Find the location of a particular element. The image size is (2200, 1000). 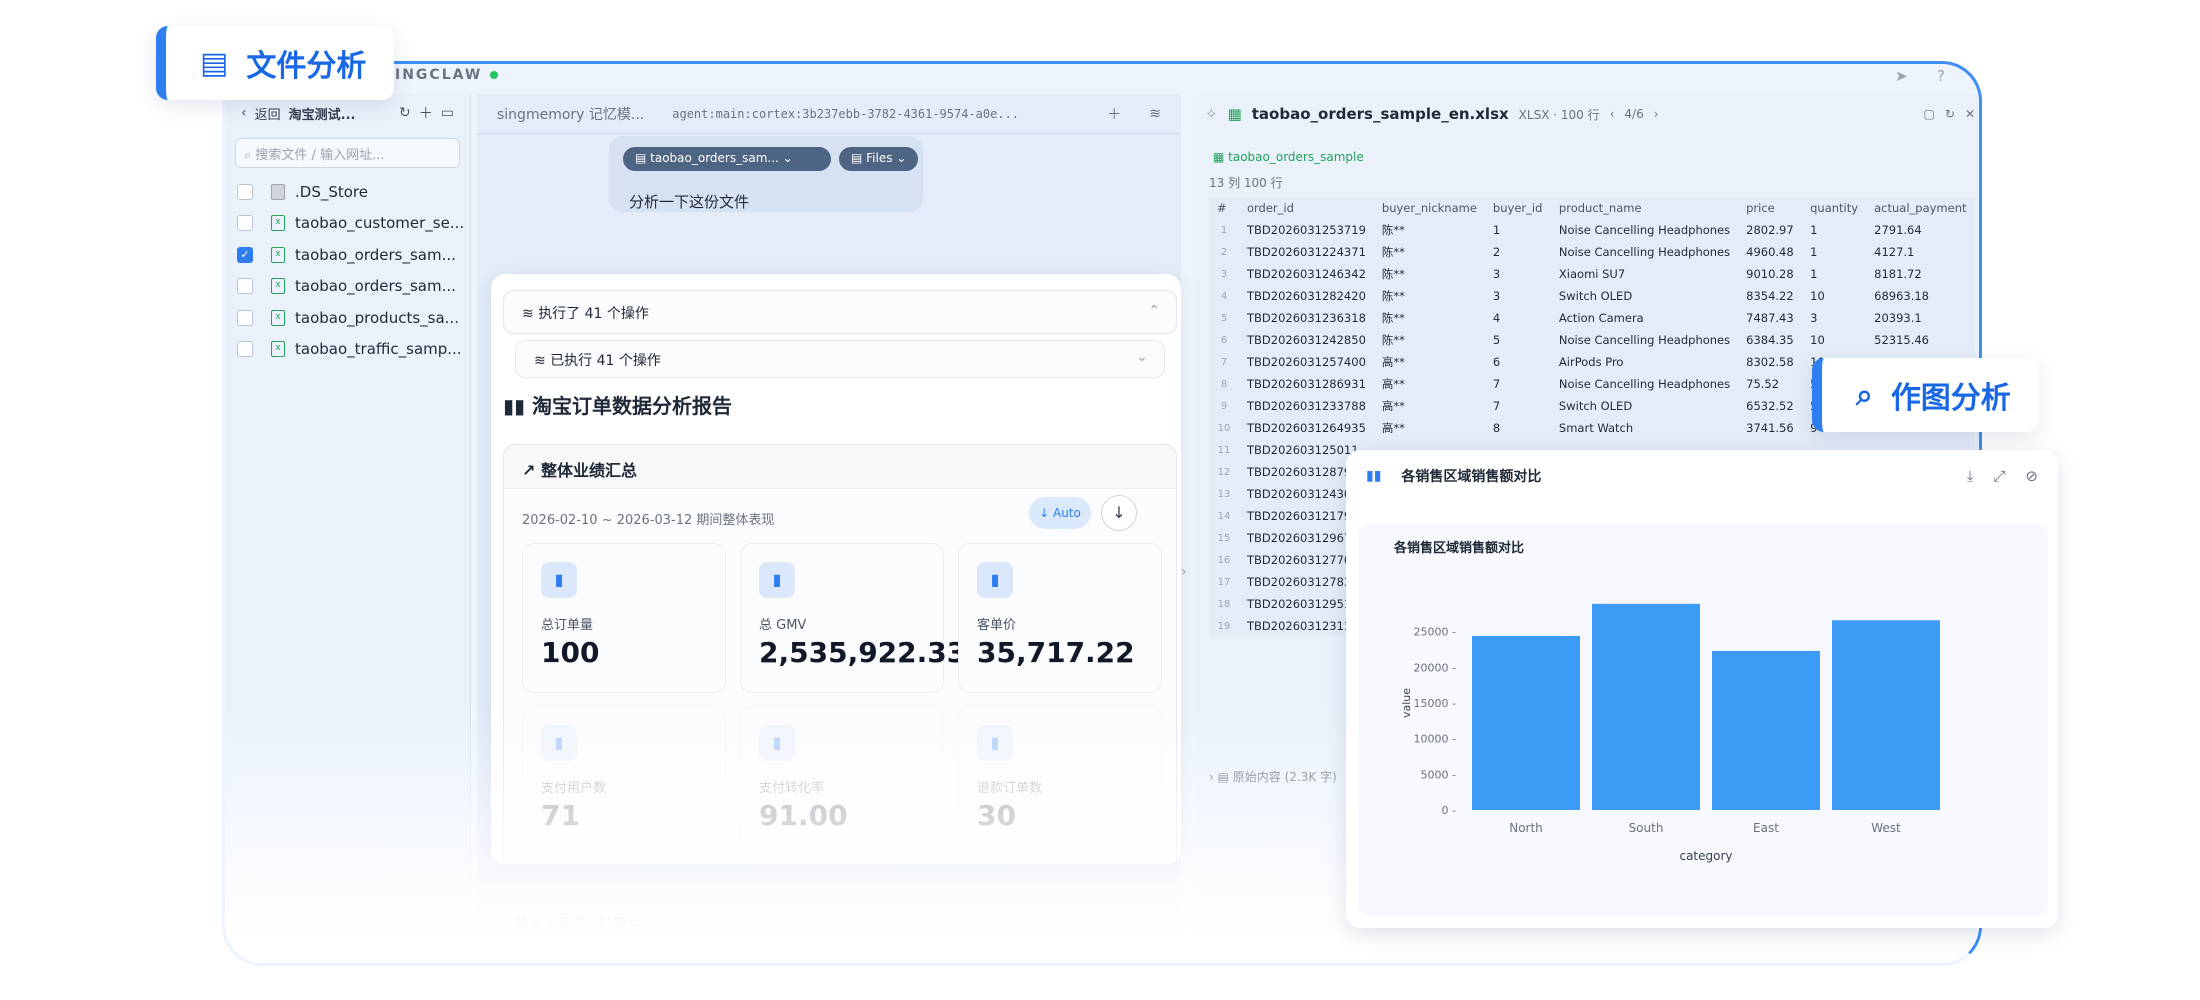

table-cell: 4960.48 is located at coordinates (1770, 252).